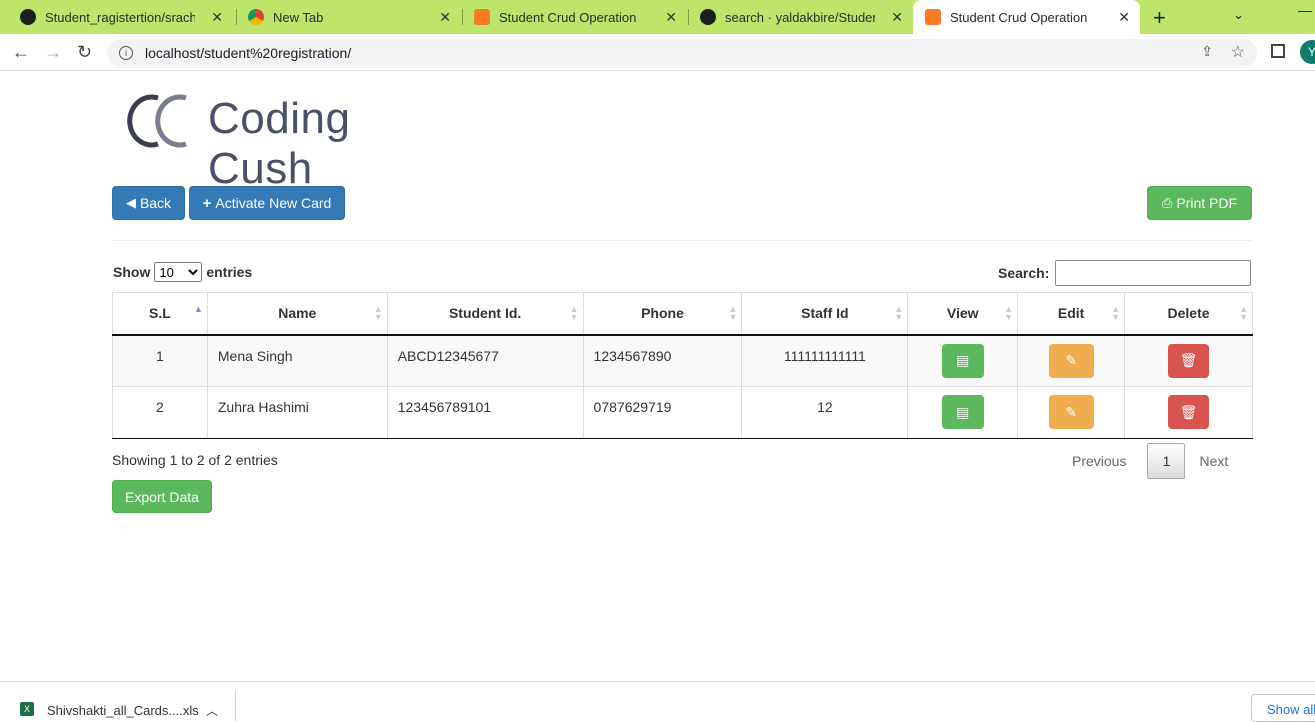 The image size is (1315, 722). What do you see at coordinates (279, 143) in the screenshot?
I see `logo-text: Coding Cush` at bounding box center [279, 143].